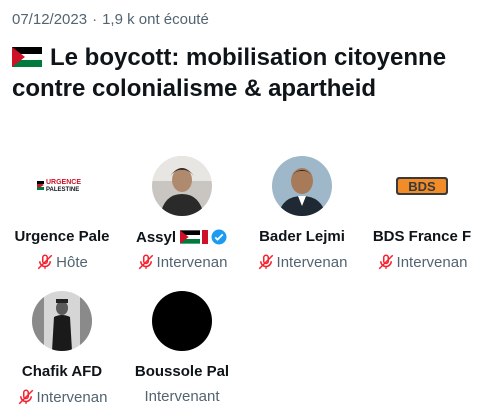  Describe the element at coordinates (63, 182) in the screenshot. I see `logo-text-line-1: URGENCE` at that location.